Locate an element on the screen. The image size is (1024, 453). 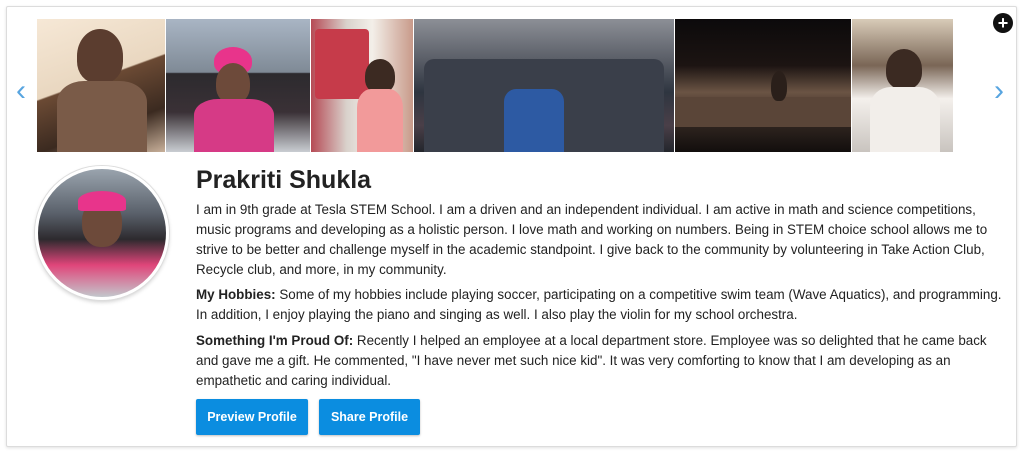
avatar-hat is located at coordinates (102, 201).